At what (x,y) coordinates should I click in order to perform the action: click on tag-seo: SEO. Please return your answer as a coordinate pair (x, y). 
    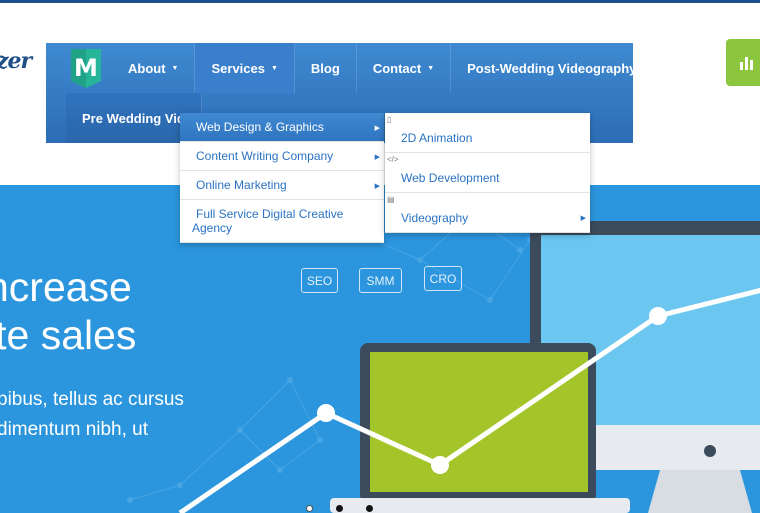
    Looking at the image, I should click on (319, 280).